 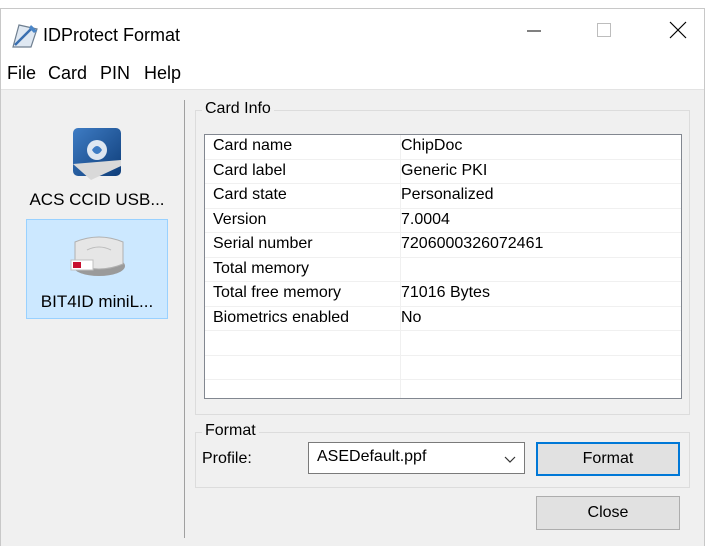 I want to click on row-key: Total memory, so click(x=261, y=268).